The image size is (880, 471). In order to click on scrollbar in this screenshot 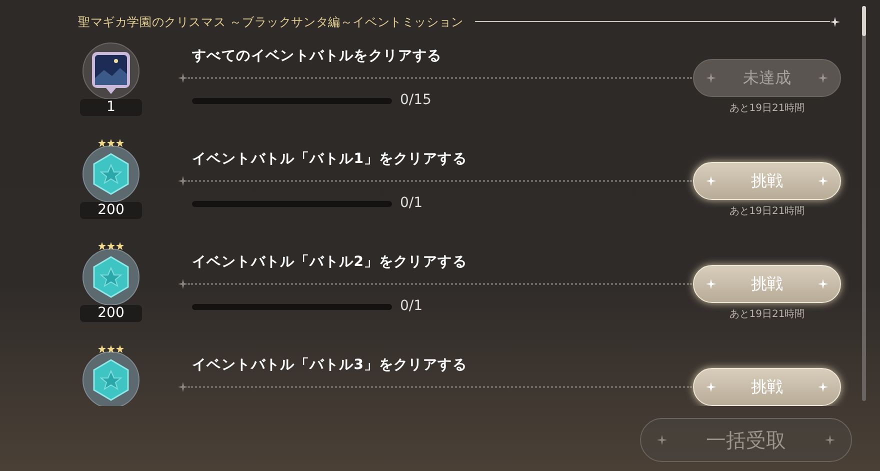, I will do `click(864, 203)`.